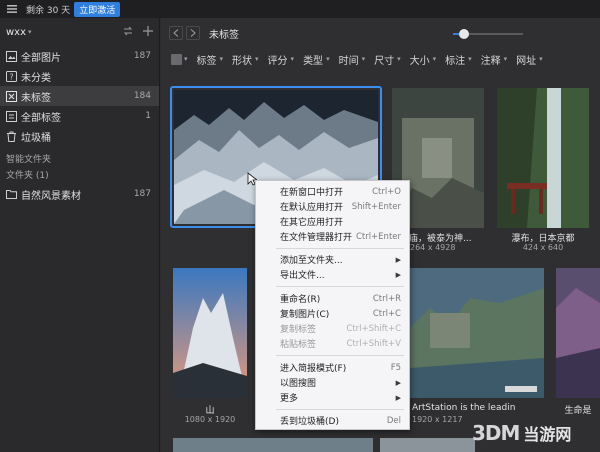 The width and height of the screenshot is (600, 452). Describe the element at coordinates (376, 206) in the screenshot. I see `menu-item-shortcut: Shift+Enter` at that location.